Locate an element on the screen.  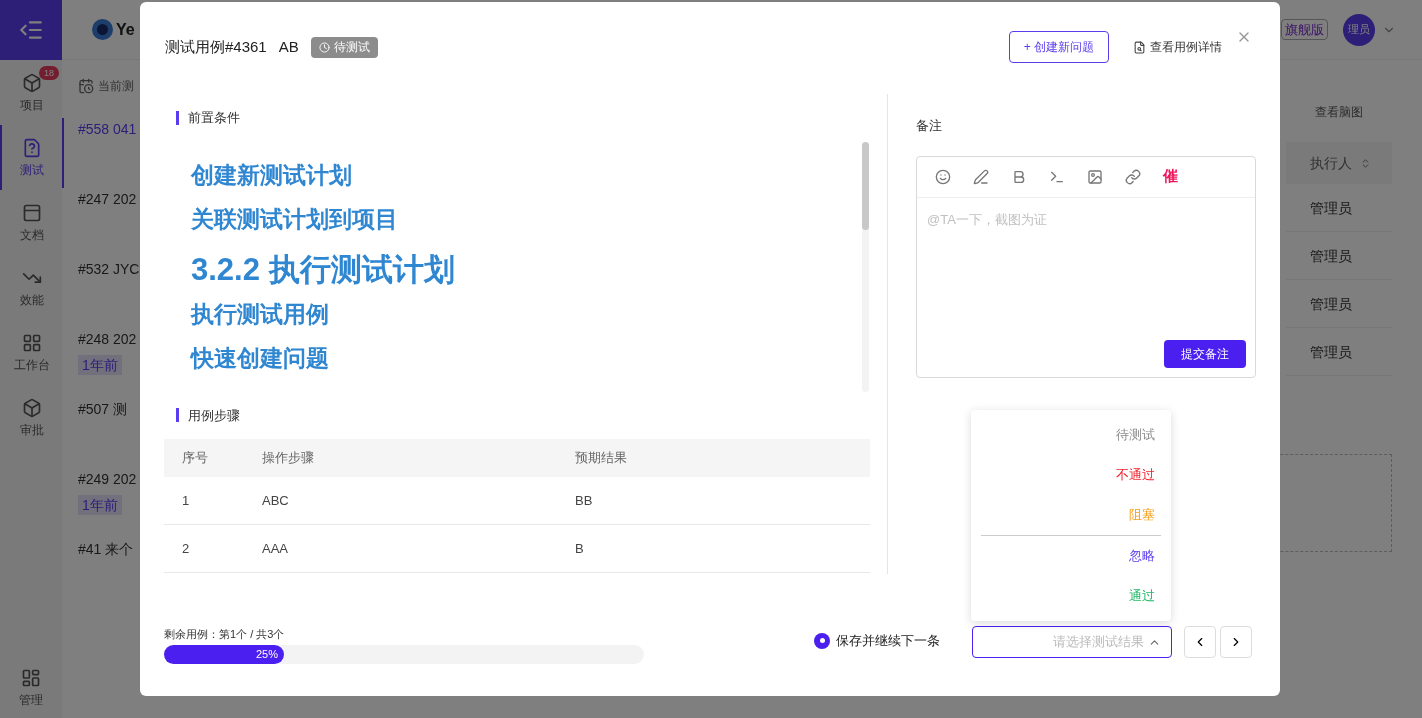
column-header: 预期结果 is located at coordinates (601, 458).